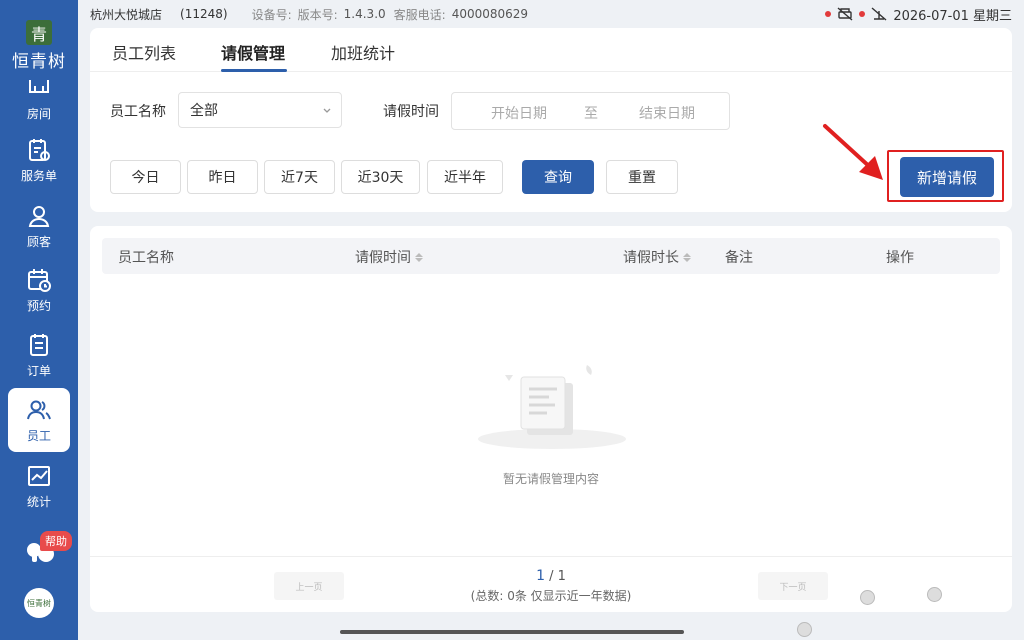 The height and width of the screenshot is (640, 1024). Describe the element at coordinates (39, 216) in the screenshot. I see `customer-icon` at that location.